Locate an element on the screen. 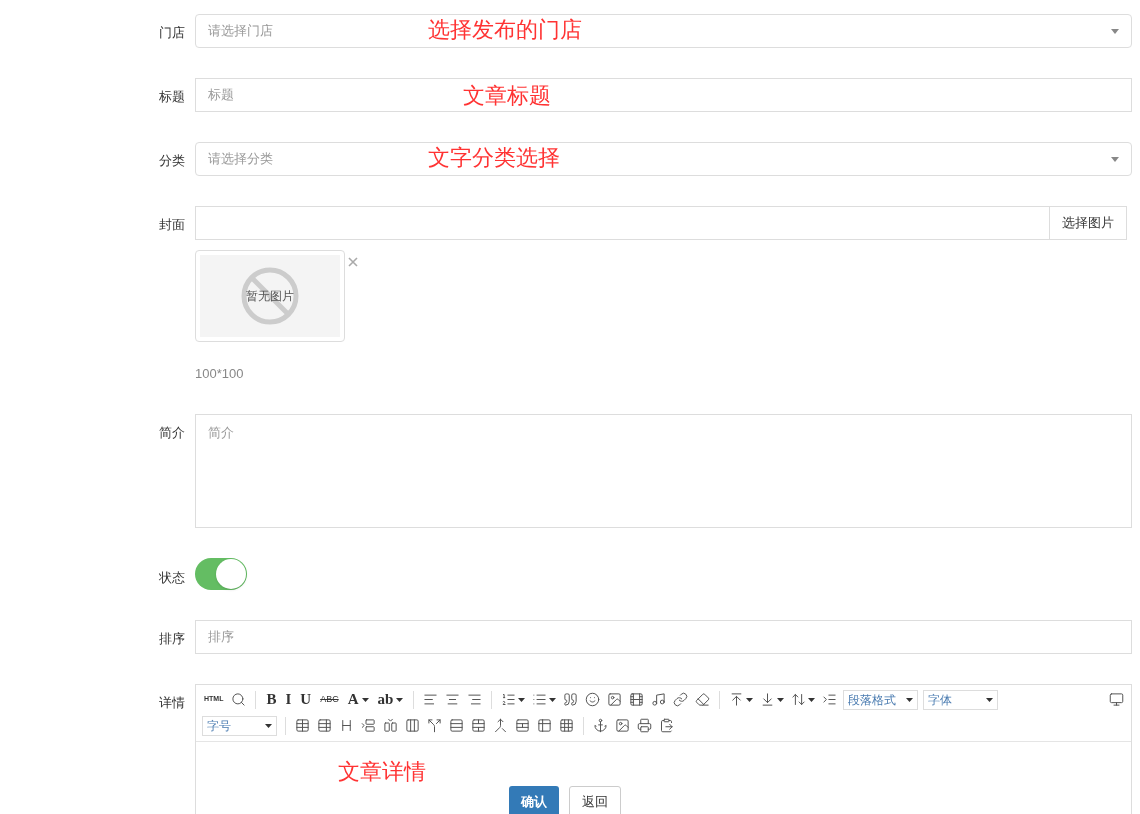  monitor-icon is located at coordinates (1116, 699).